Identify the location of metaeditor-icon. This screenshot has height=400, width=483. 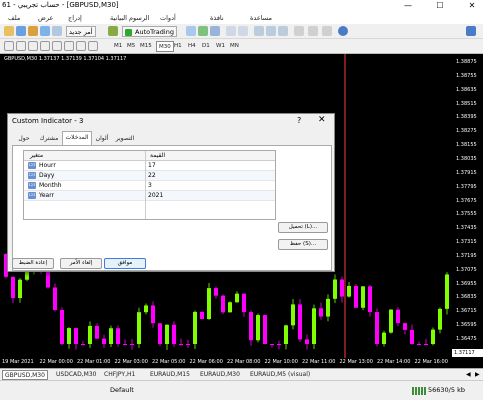
(113, 31).